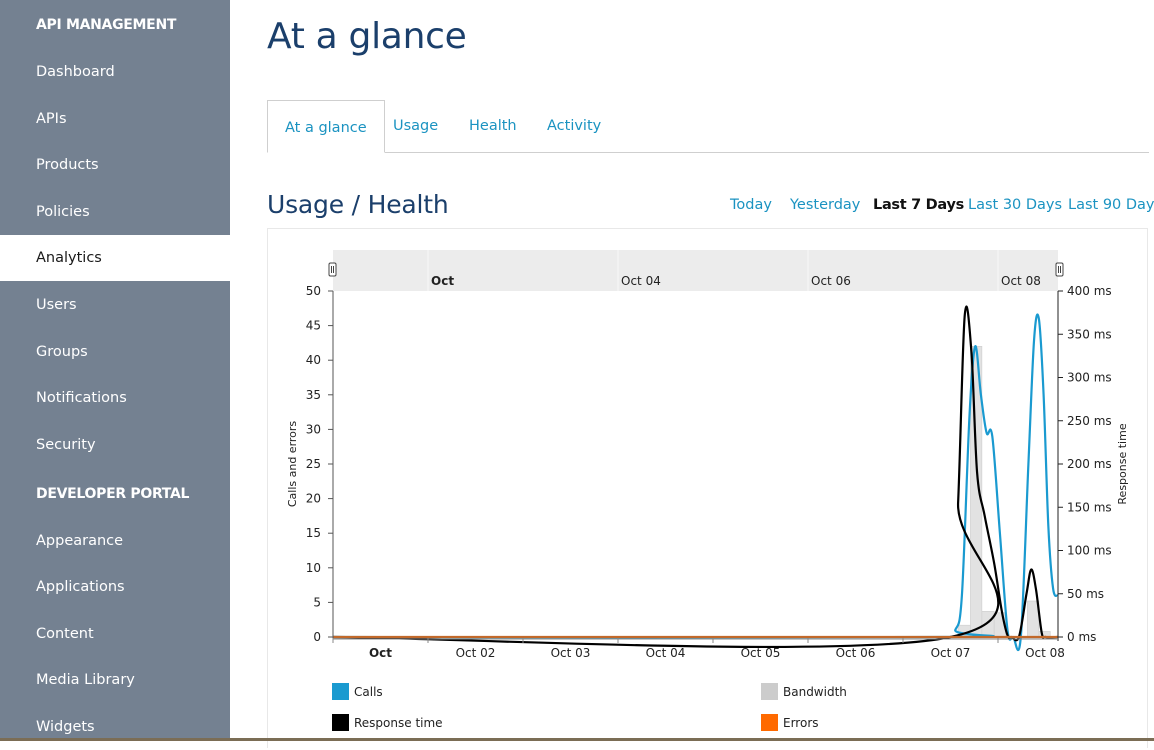  What do you see at coordinates (1111, 205) in the screenshot?
I see `range-last-90-days: Last 90 Days` at bounding box center [1111, 205].